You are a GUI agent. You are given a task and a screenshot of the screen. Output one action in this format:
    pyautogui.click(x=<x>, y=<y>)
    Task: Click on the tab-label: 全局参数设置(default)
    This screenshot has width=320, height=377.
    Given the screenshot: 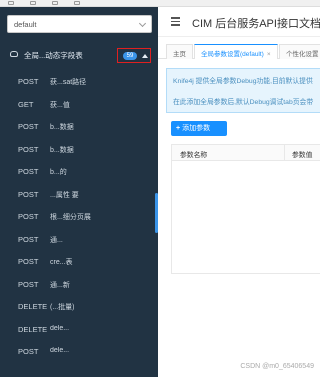 What is the action you would take?
    pyautogui.click(x=232, y=54)
    